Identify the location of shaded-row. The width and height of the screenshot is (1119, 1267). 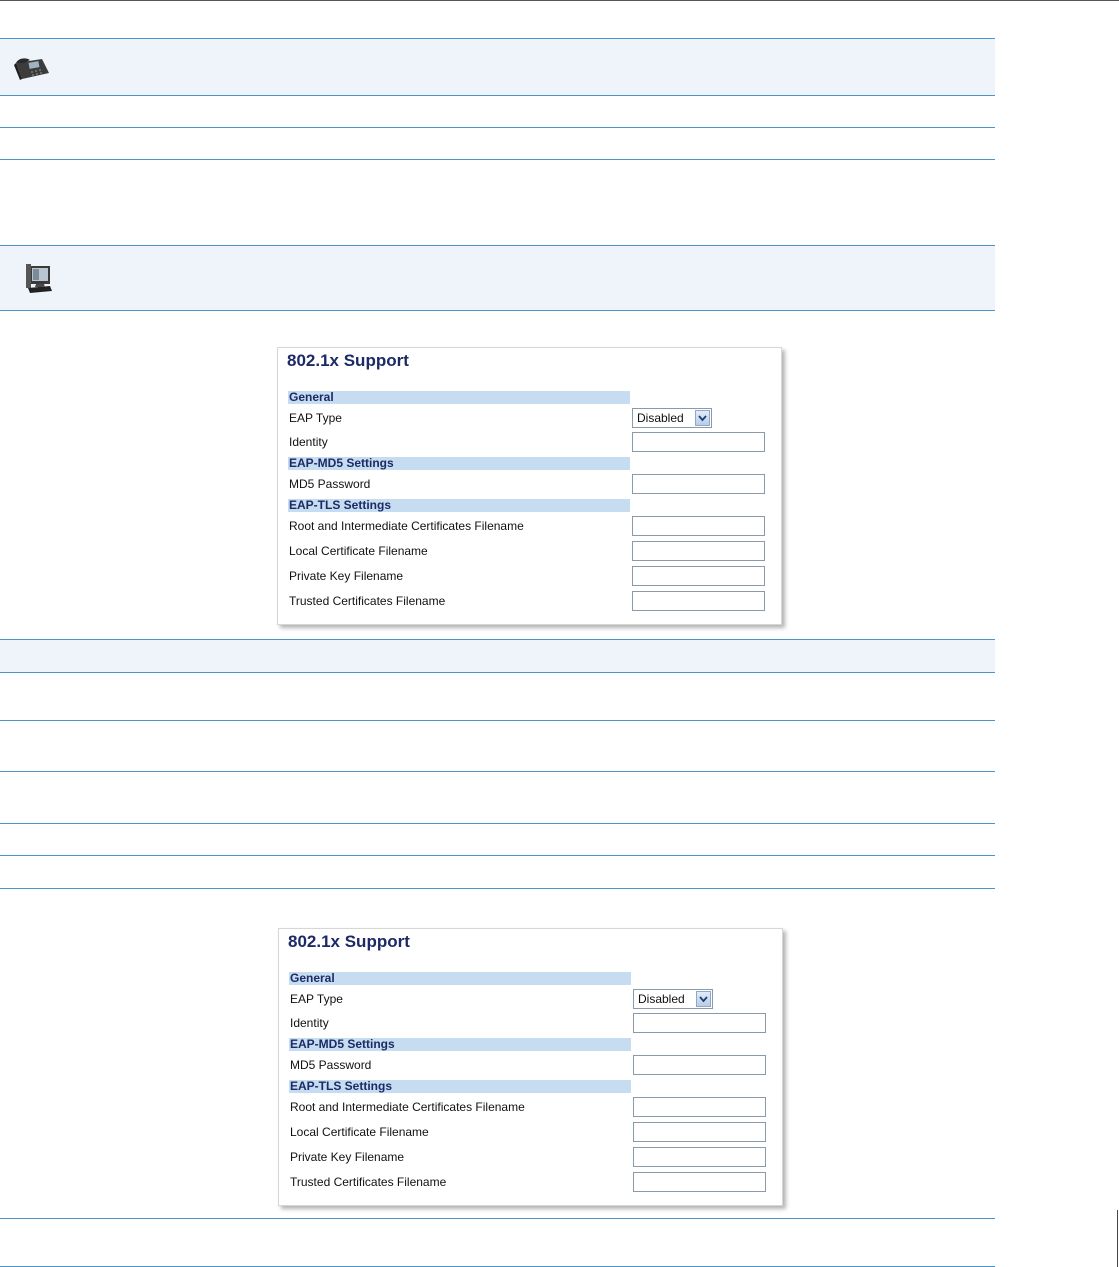
(497, 655).